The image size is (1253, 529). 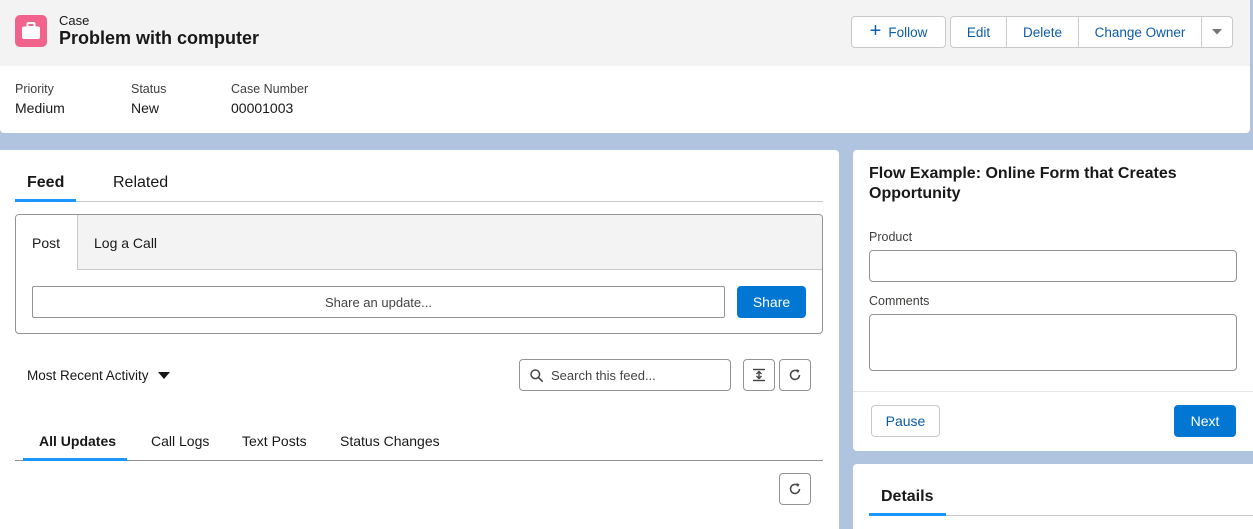 I want to click on product-input, so click(x=1053, y=266).